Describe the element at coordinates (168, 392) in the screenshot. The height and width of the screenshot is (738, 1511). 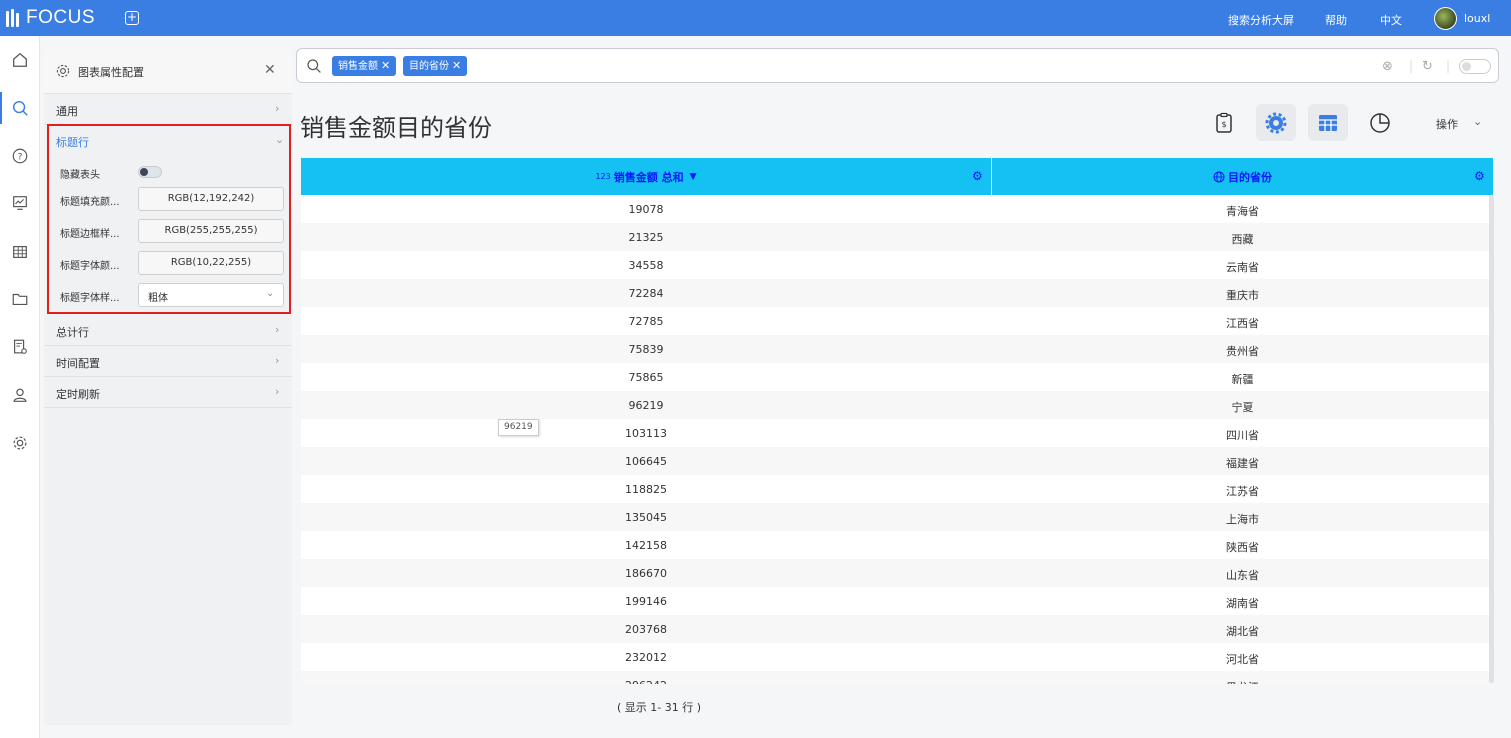
I see `section-auto-refresh: 定时刷新 ›` at that location.